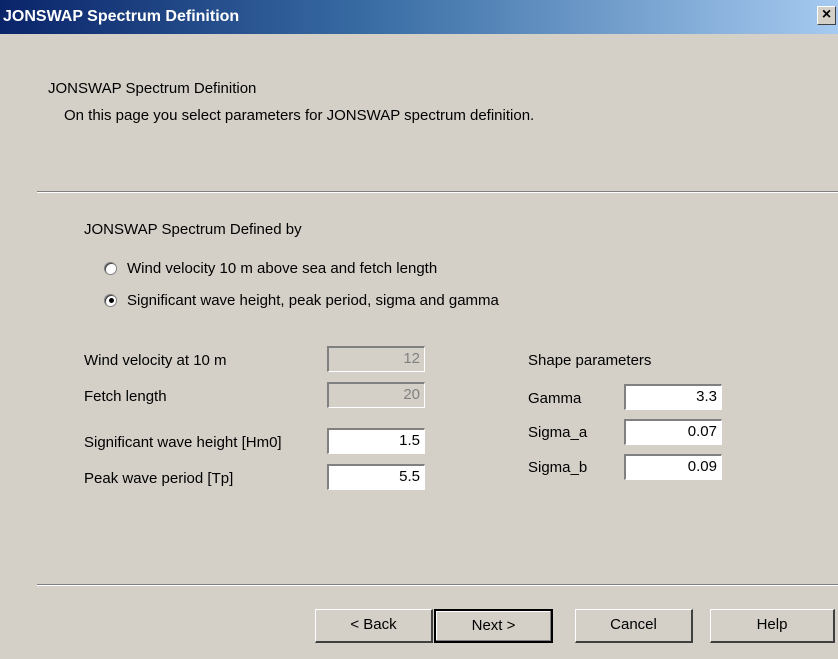 Image resolution: width=838 pixels, height=659 pixels. What do you see at coordinates (155, 360) in the screenshot?
I see `wind-velocity-label: Wind velocity at 10 m` at bounding box center [155, 360].